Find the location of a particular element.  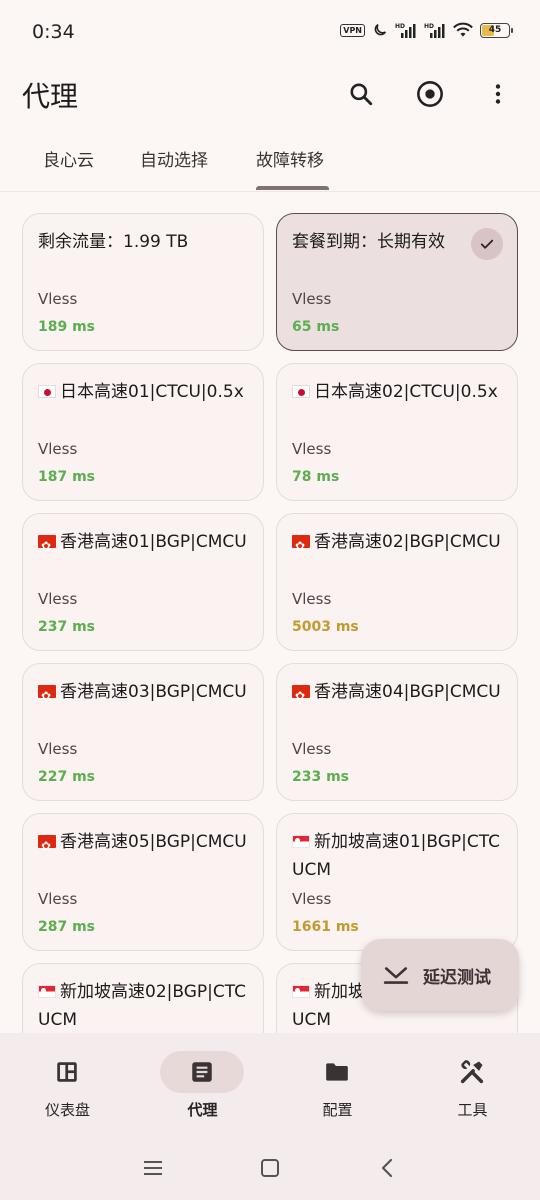

proxy-delay: 78 ms is located at coordinates (316, 477).